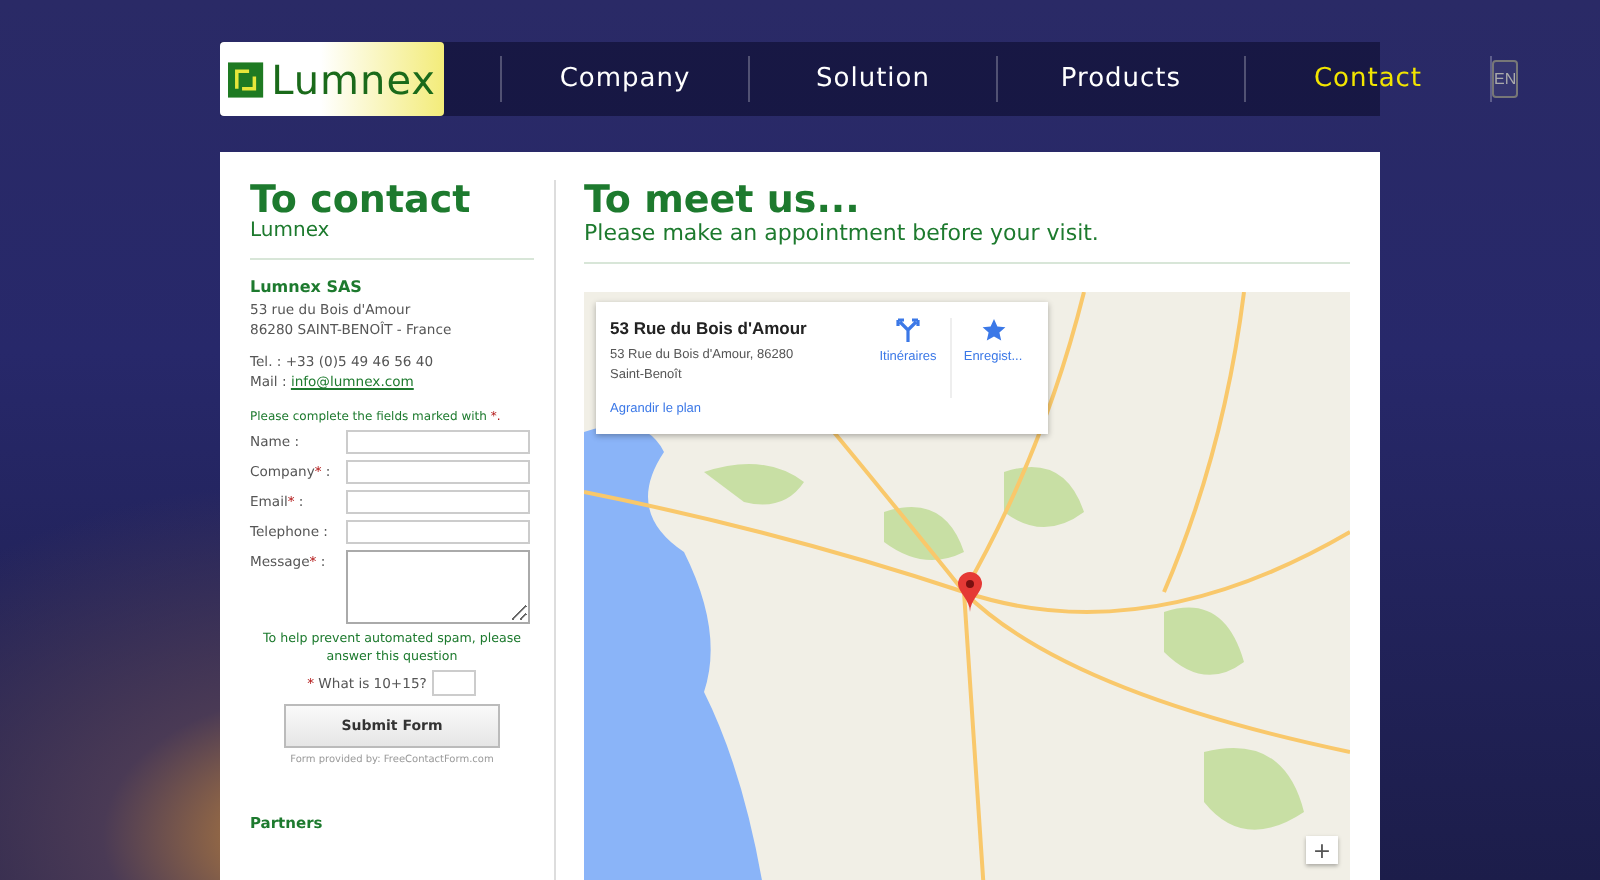 The height and width of the screenshot is (880, 1600). Describe the element at coordinates (624, 79) in the screenshot. I see `nav-tab: Company` at that location.